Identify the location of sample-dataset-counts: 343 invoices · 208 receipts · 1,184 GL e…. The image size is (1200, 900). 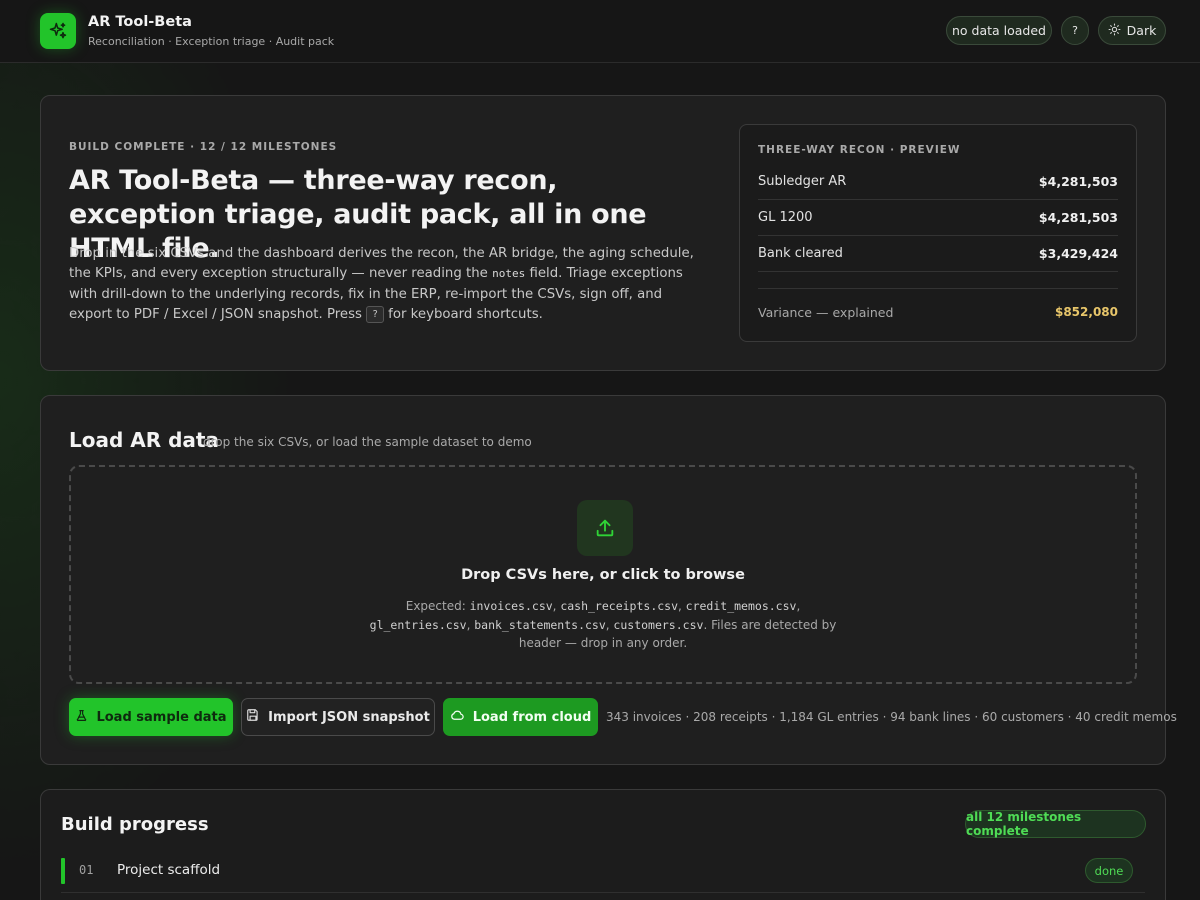
(891, 717).